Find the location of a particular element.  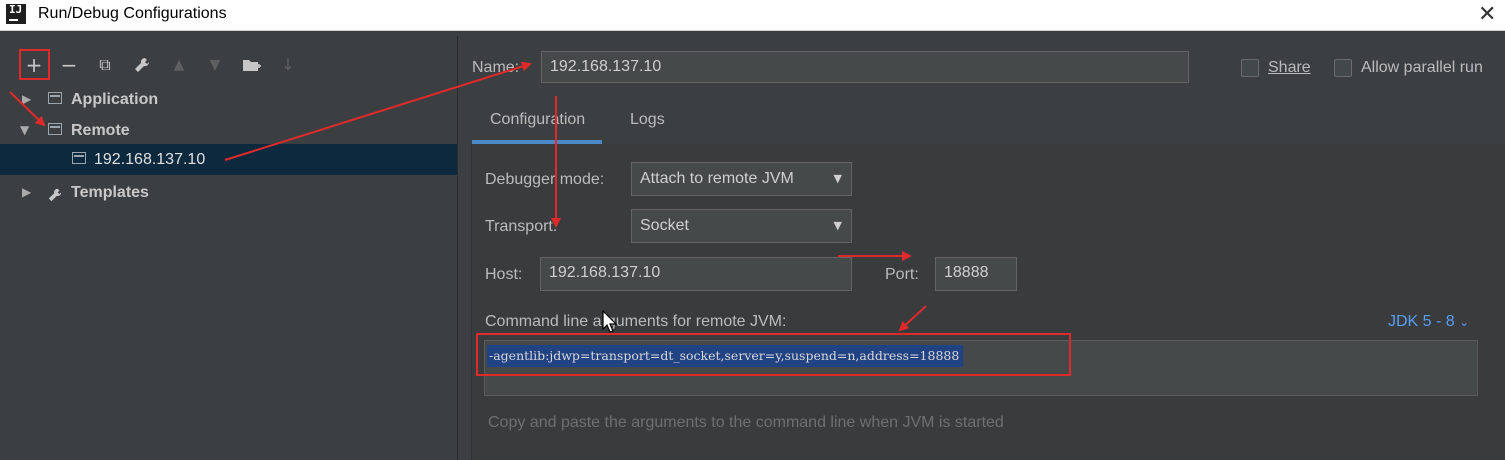

move-up-icon: ▲ is located at coordinates (179, 65).